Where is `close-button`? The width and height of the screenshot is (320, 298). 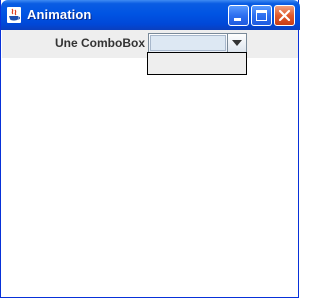 close-button is located at coordinates (284, 15).